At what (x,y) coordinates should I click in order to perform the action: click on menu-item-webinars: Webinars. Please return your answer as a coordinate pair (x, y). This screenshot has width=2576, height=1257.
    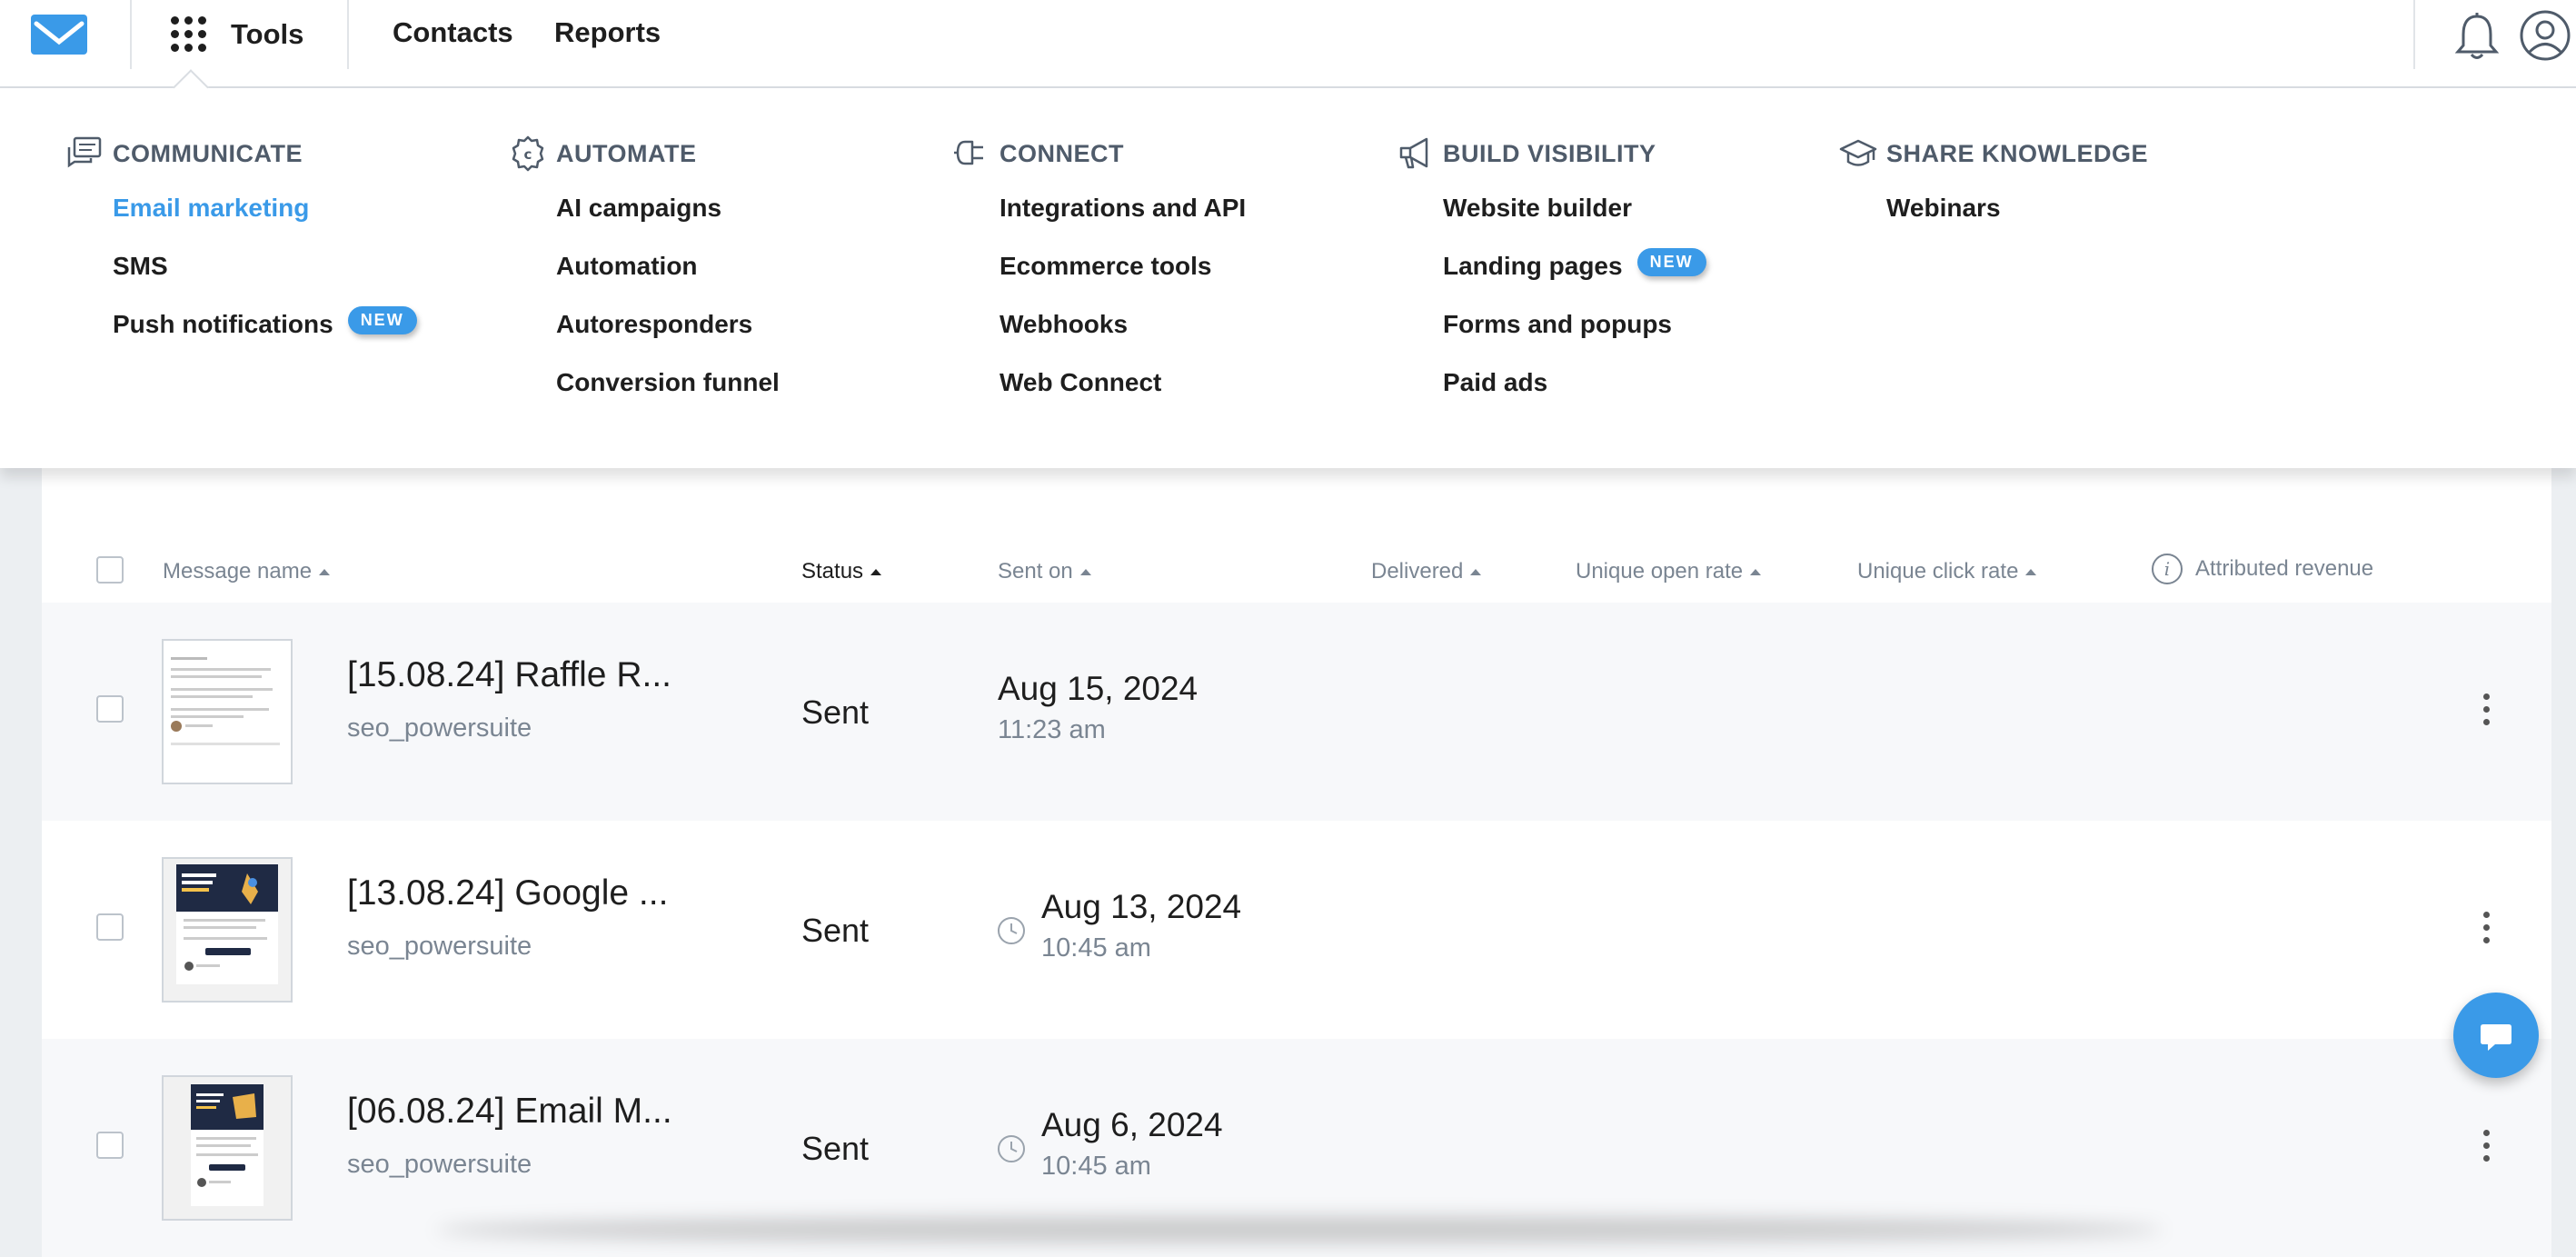
    Looking at the image, I should click on (2017, 223).